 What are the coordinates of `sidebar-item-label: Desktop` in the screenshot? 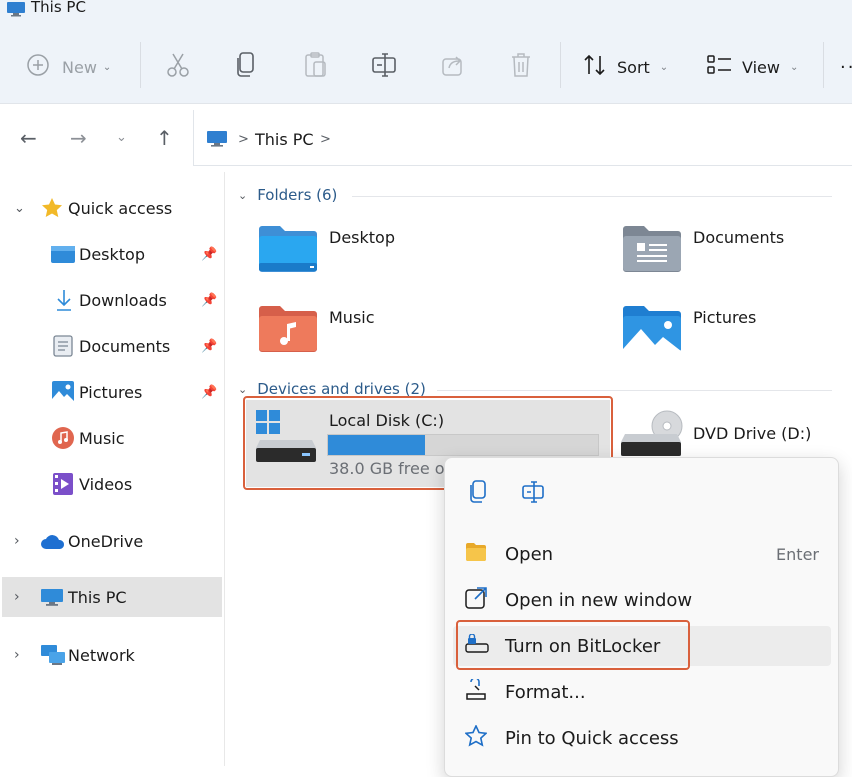 It's located at (112, 254).